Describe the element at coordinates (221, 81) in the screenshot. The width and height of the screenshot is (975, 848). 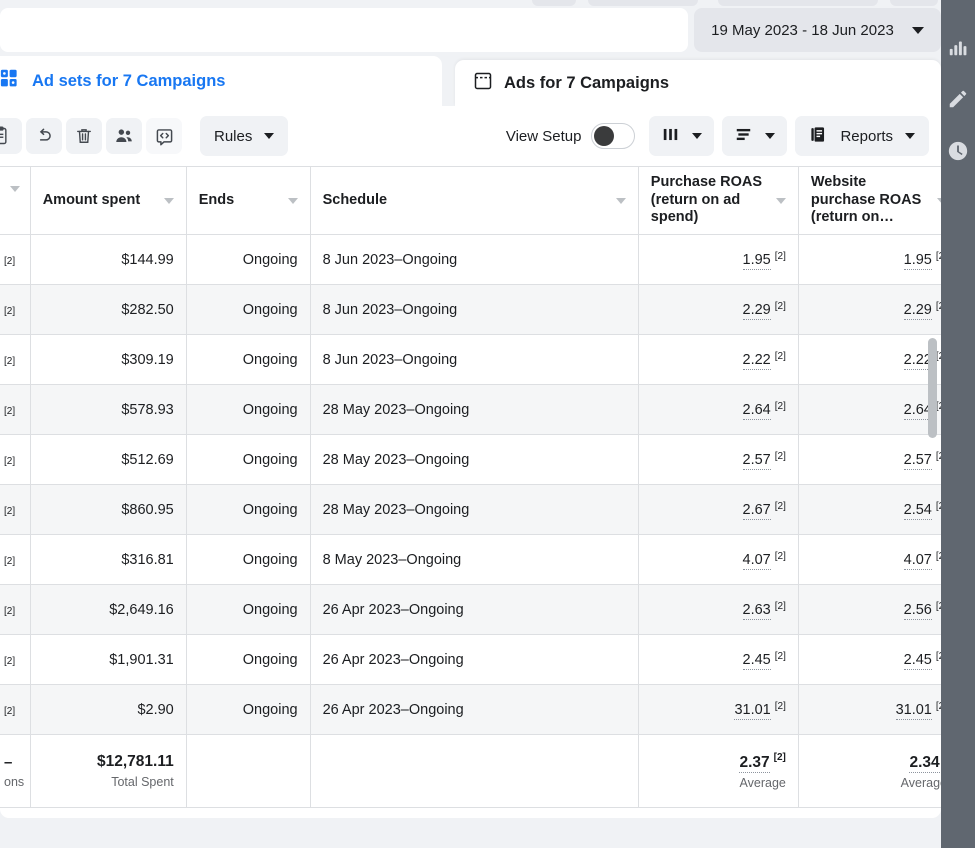
I see `tab-adsets: Ad sets for 7 Campaigns` at that location.